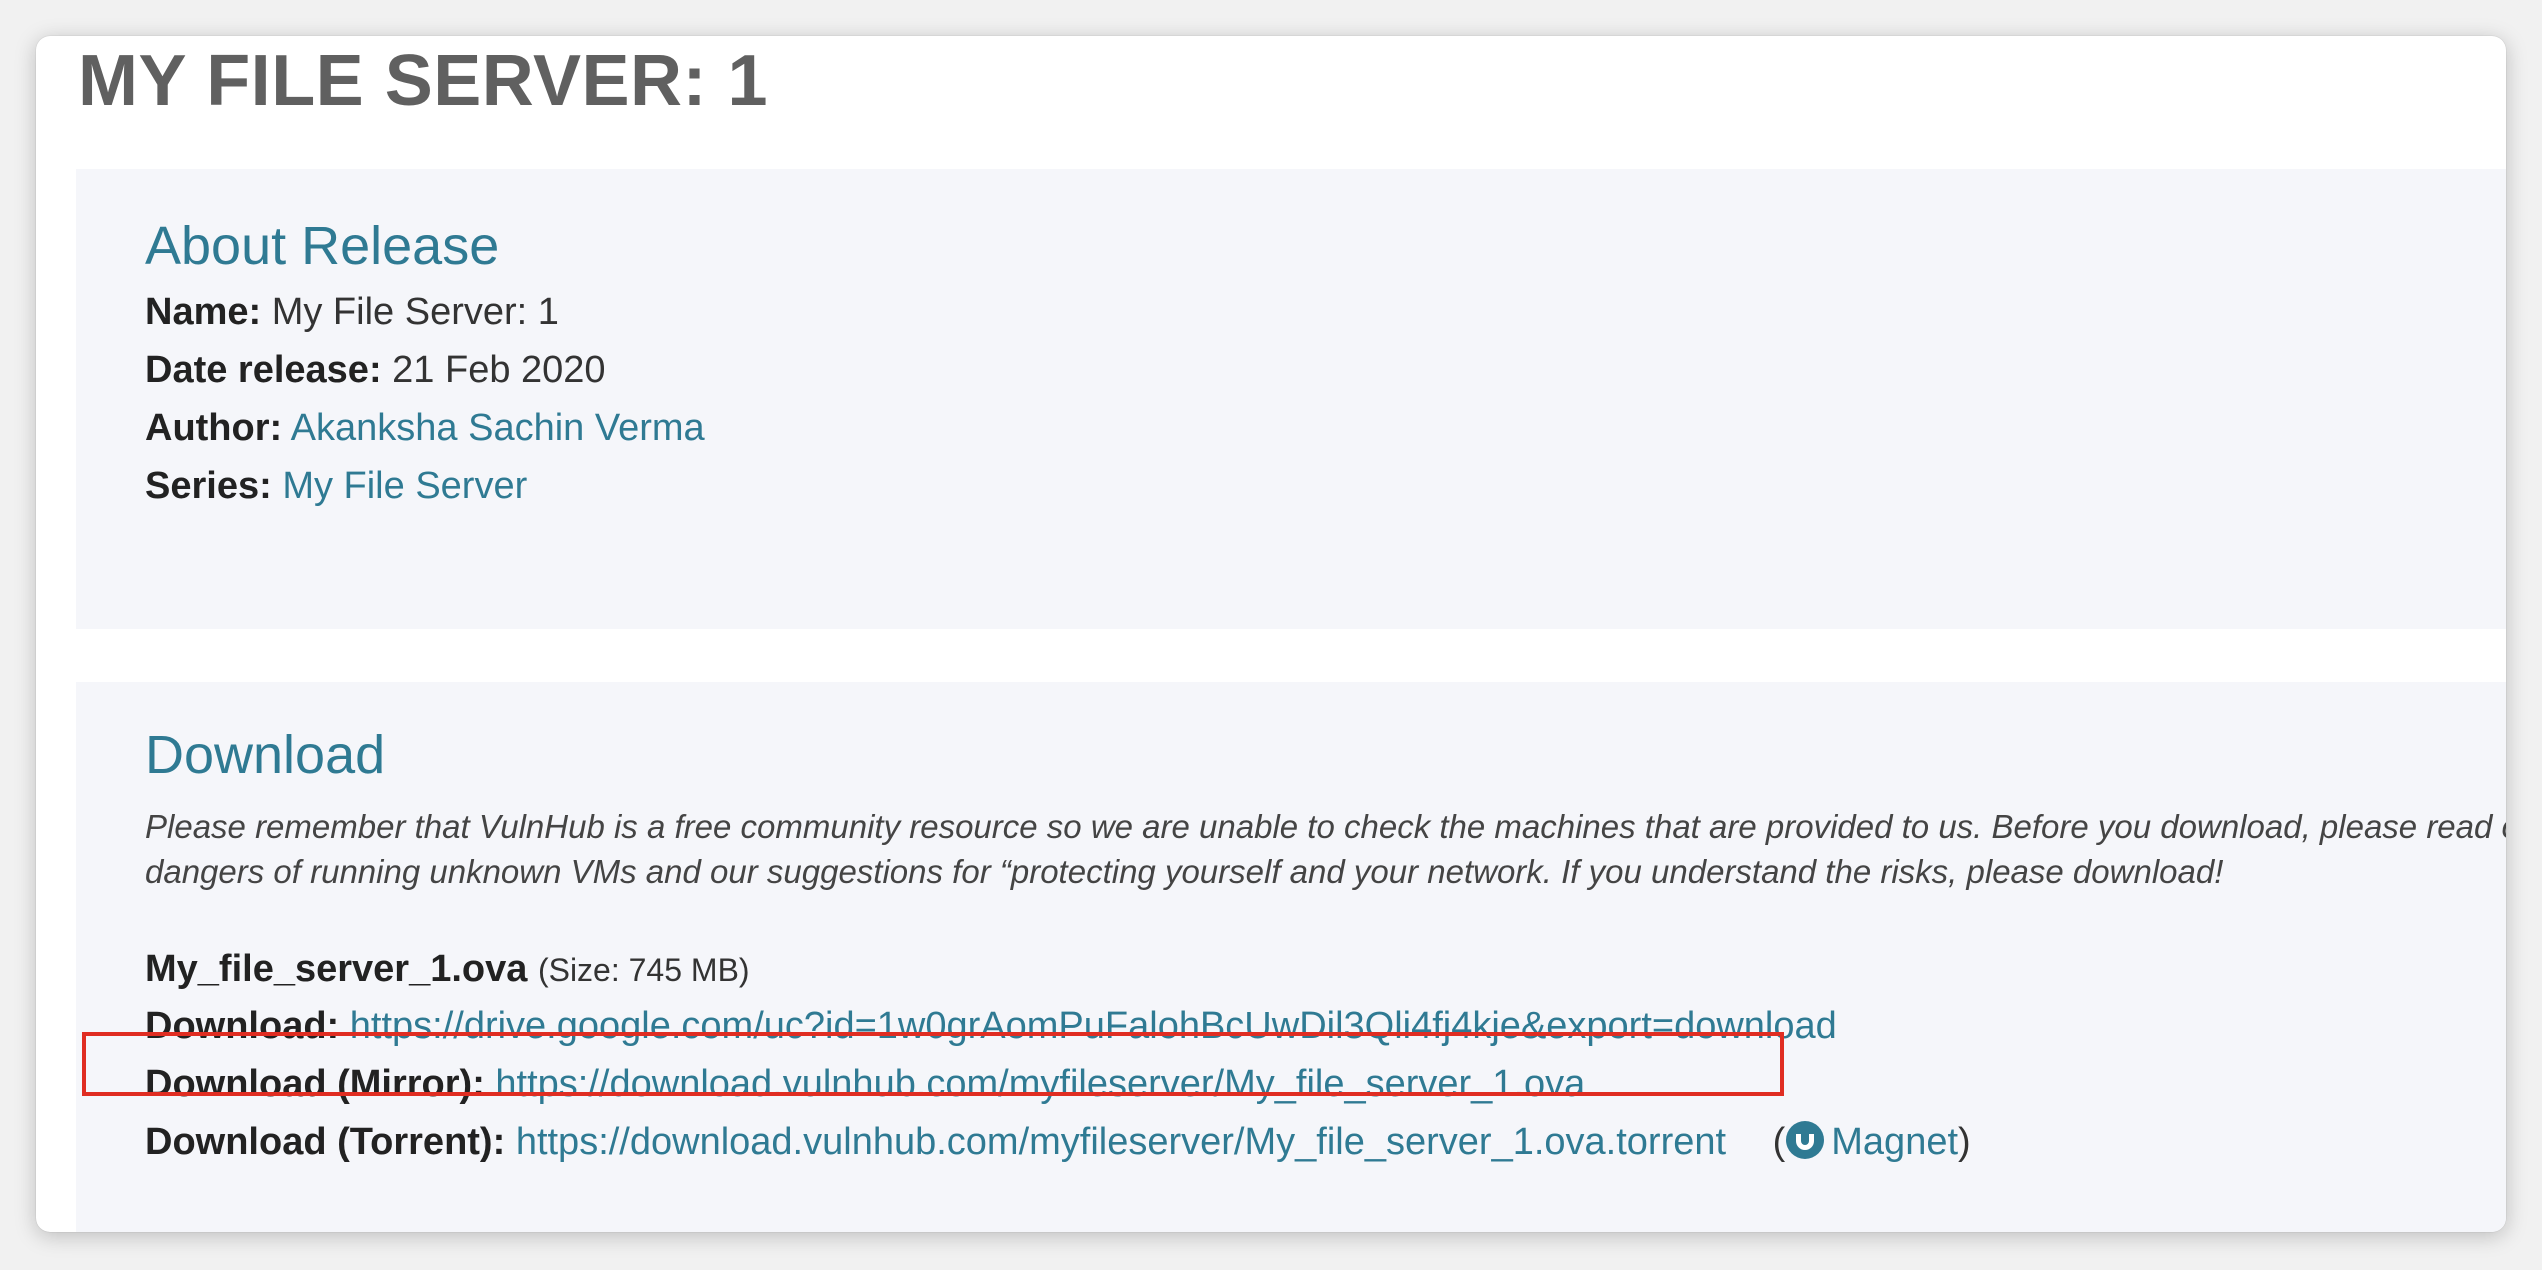 This screenshot has height=1270, width=2542. What do you see at coordinates (319, 1142) in the screenshot?
I see `torrent-label: Download (Torrent)` at bounding box center [319, 1142].